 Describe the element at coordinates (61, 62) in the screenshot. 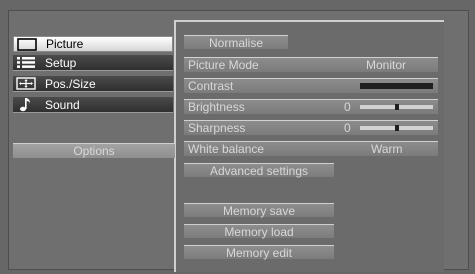

I see `sidebar-item-label: Setup` at that location.